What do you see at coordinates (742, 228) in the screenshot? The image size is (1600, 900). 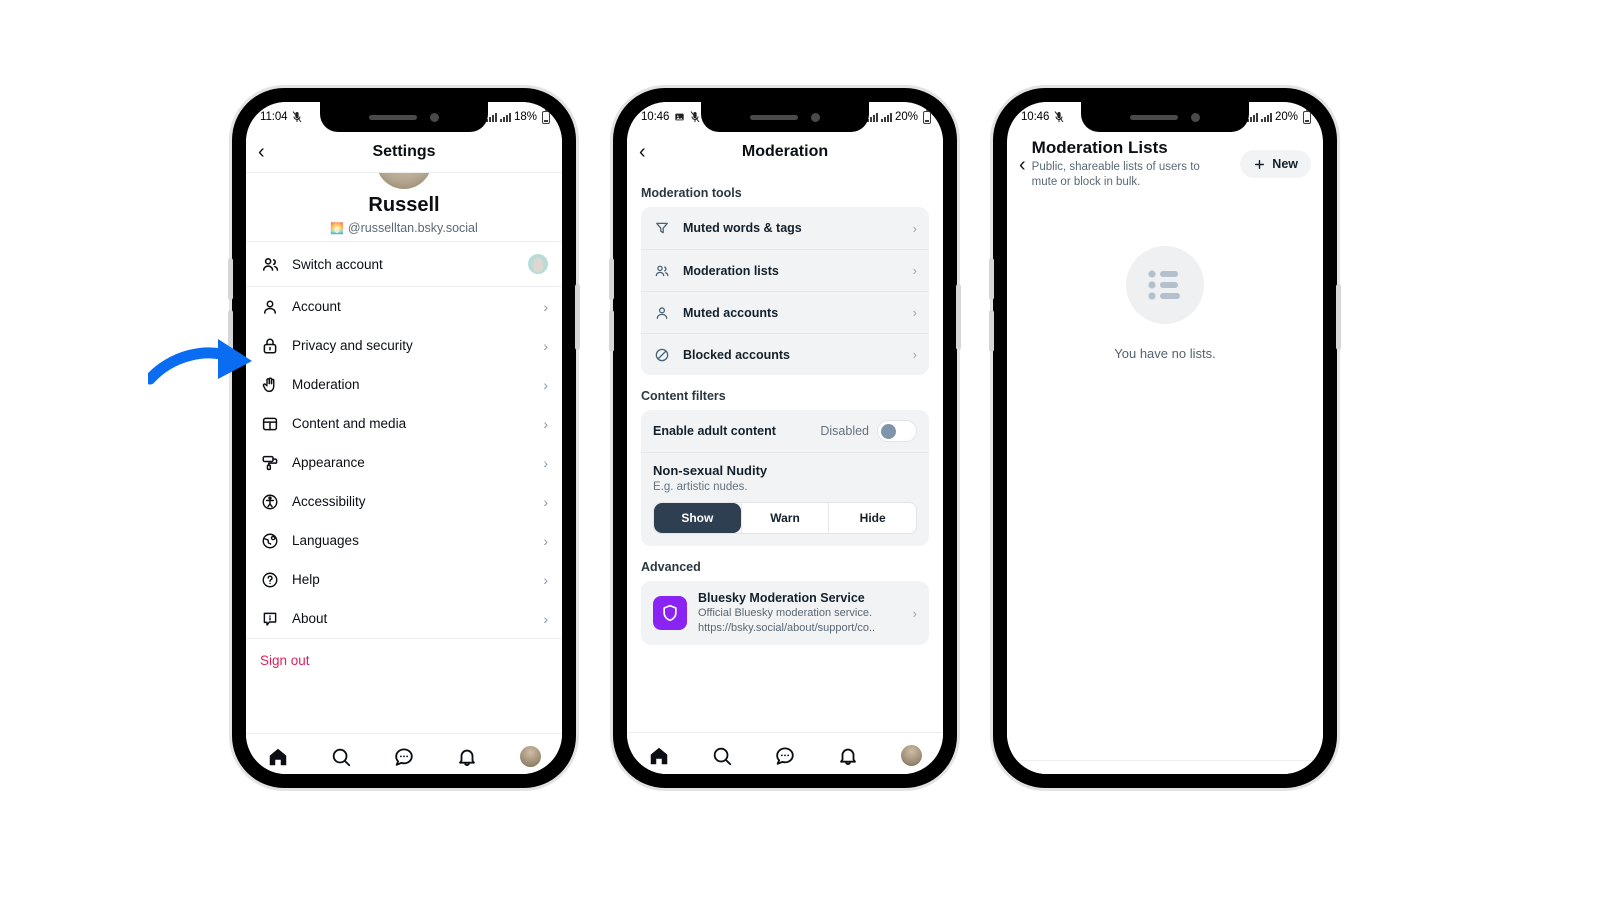 I see `row-label: Muted words & tags` at bounding box center [742, 228].